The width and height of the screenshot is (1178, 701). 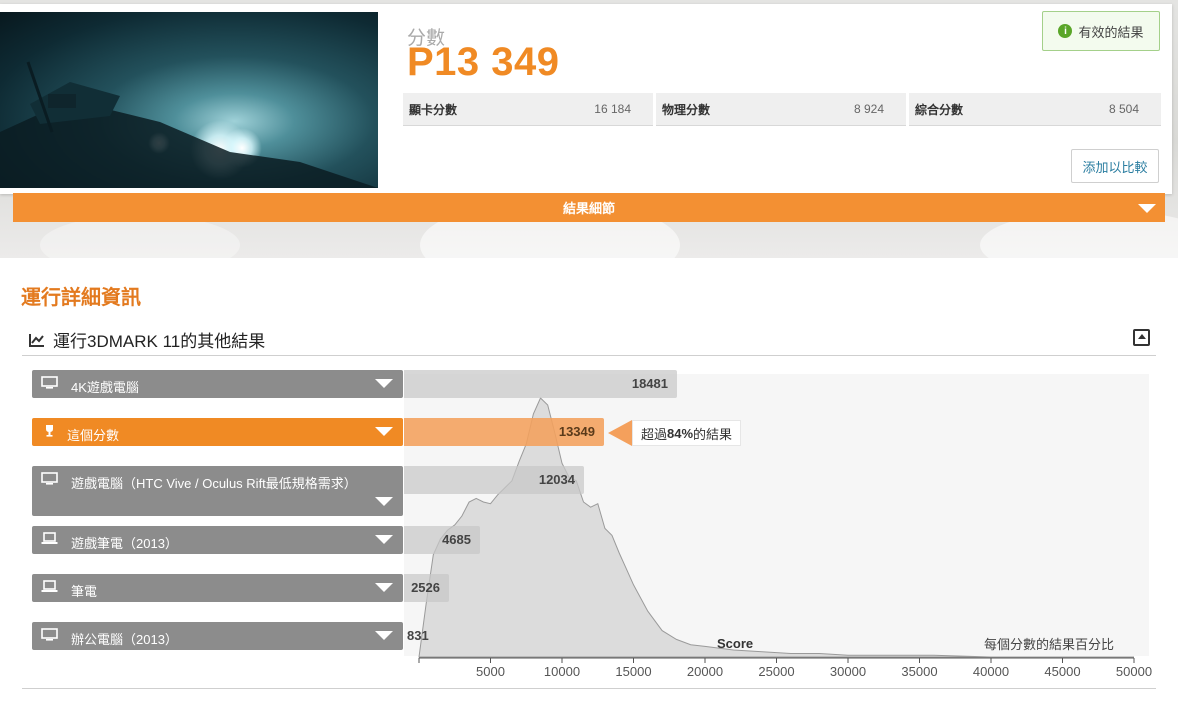 I want to click on divider, so click(x=589, y=688).